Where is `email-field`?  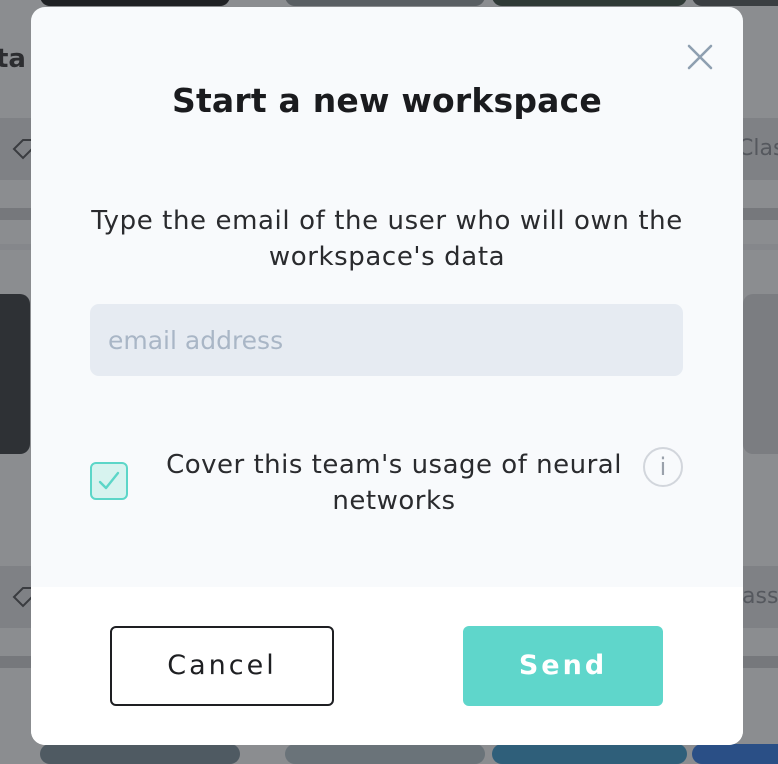 email-field is located at coordinates (386, 340).